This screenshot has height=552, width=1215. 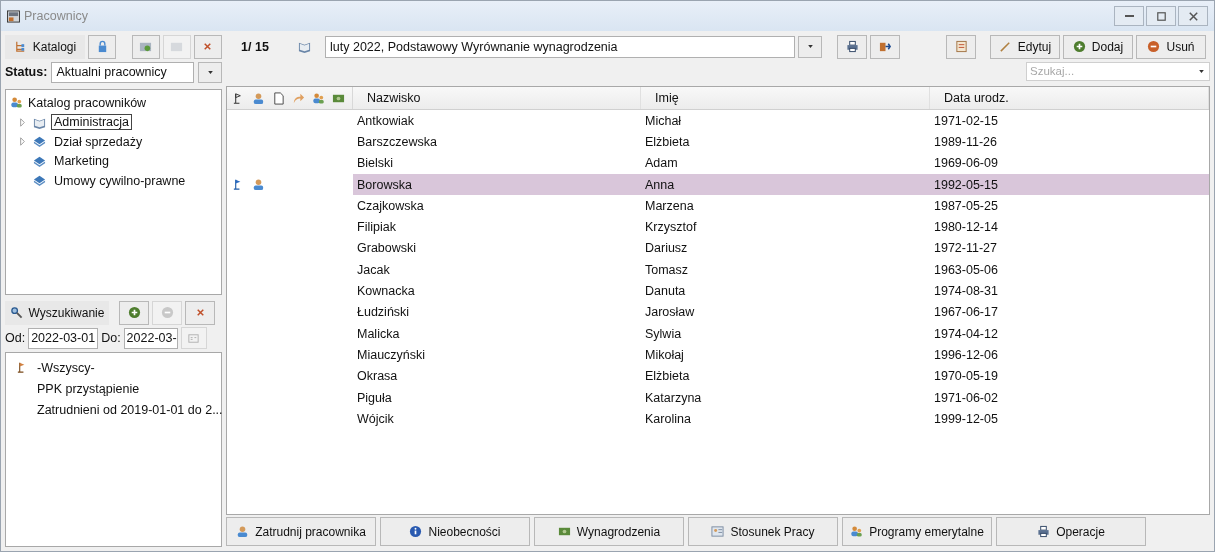 I want to click on table-cell-text: Tomasz, so click(x=667, y=270).